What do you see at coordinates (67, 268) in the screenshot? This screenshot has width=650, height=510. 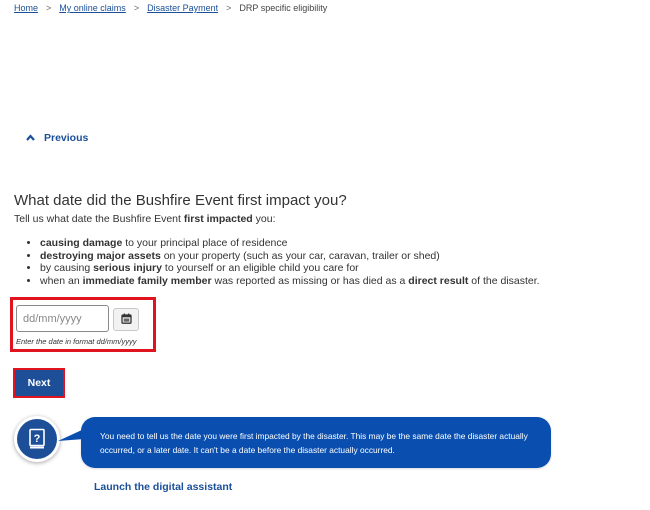 I see `list-text: by causing` at bounding box center [67, 268].